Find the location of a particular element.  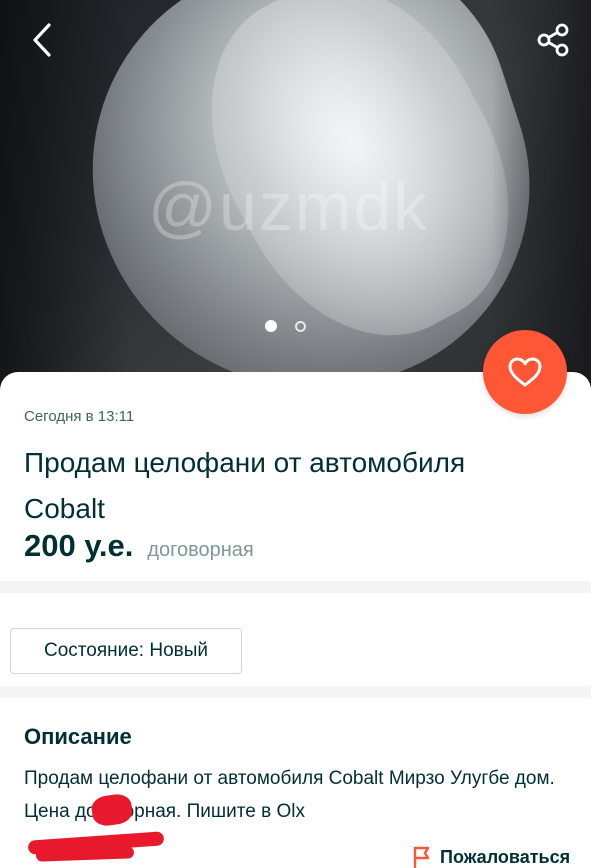

gallery-dot-active is located at coordinates (271, 326).